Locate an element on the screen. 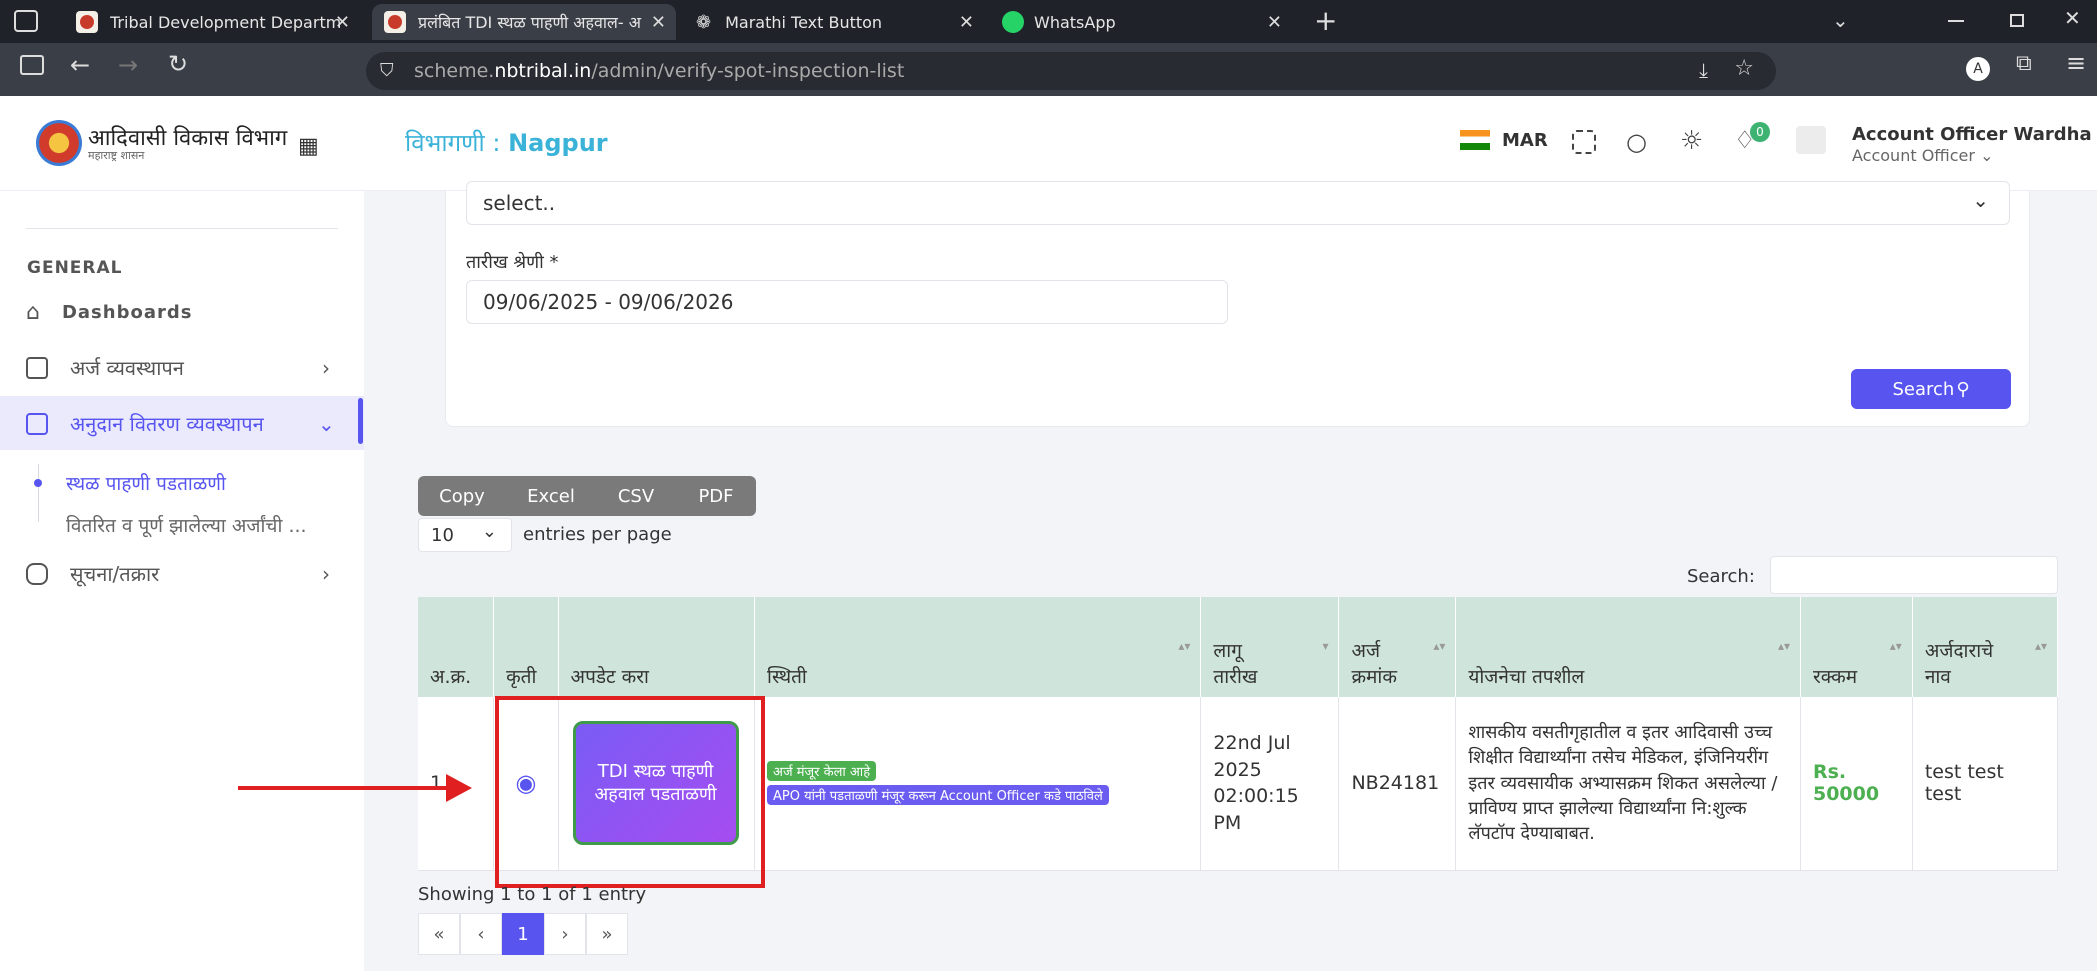  sidebar-item-notice-complaint: सूचना/तक्रार › is located at coordinates (178, 573).